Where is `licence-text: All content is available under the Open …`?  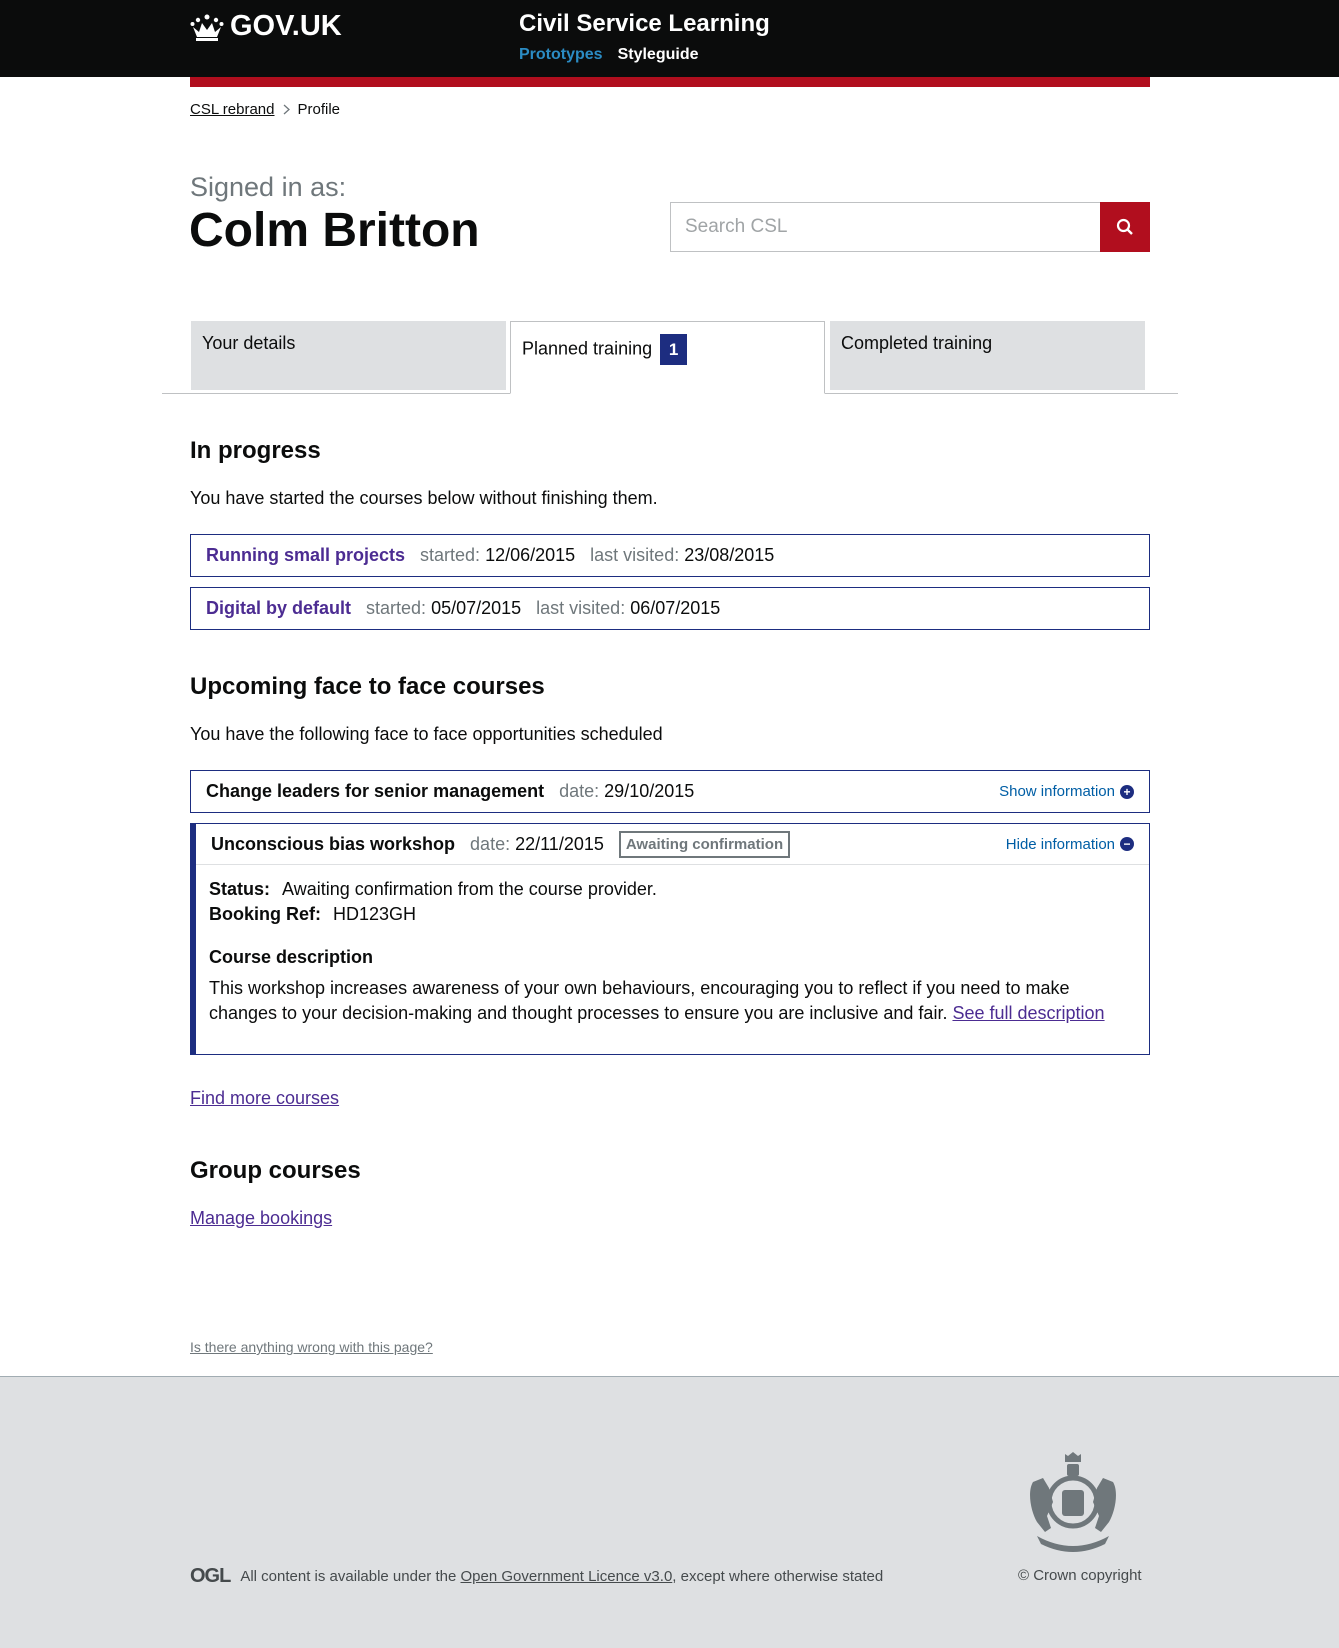
licence-text: All content is available under the Open … is located at coordinates (561, 1576).